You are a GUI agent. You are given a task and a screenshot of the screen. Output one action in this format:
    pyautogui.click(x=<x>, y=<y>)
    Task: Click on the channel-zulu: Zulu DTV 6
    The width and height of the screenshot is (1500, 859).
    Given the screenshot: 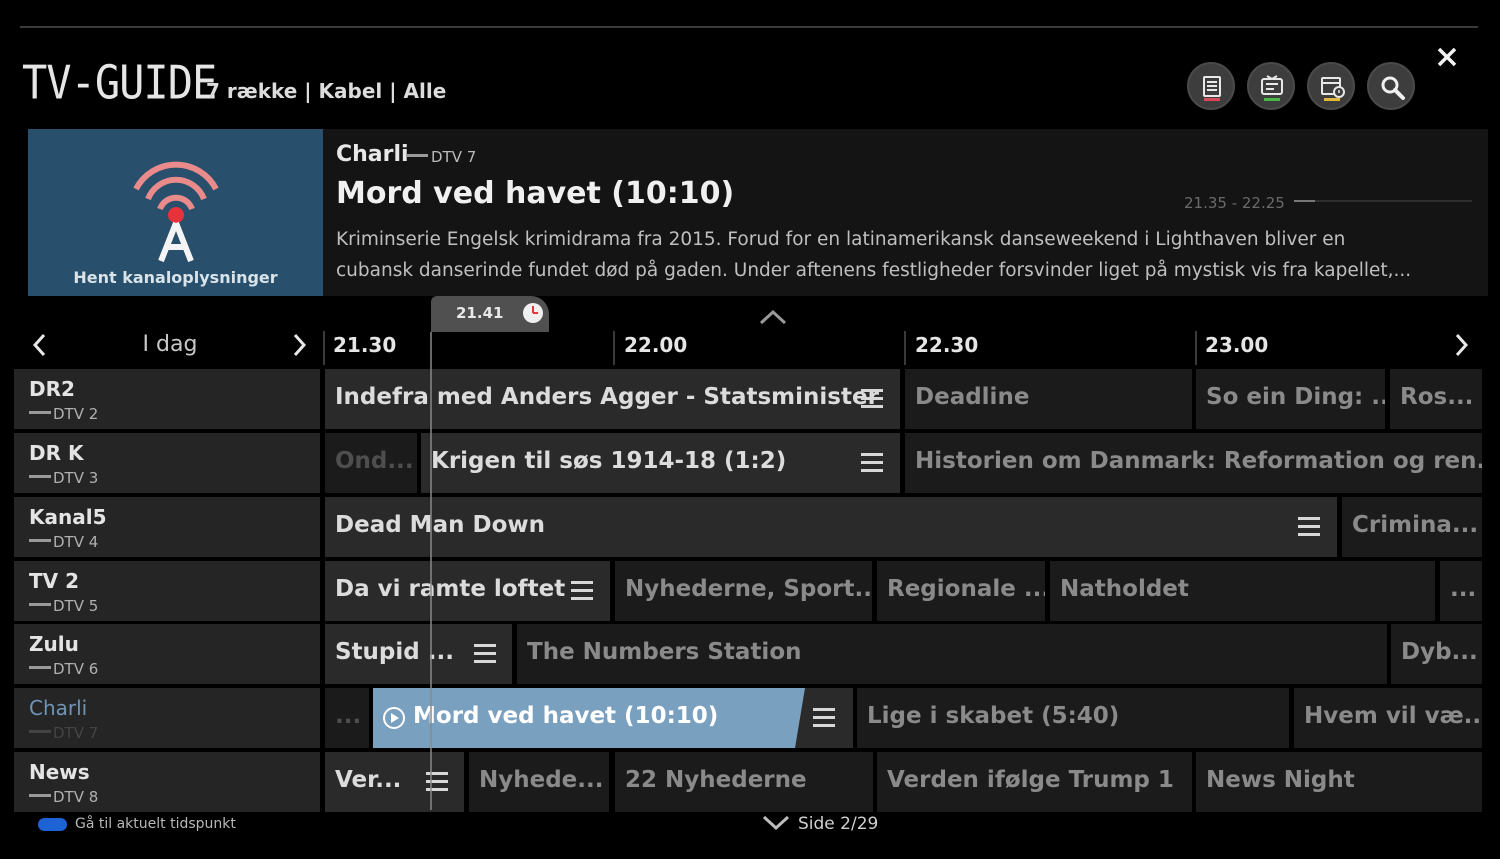 What is the action you would take?
    pyautogui.click(x=167, y=654)
    